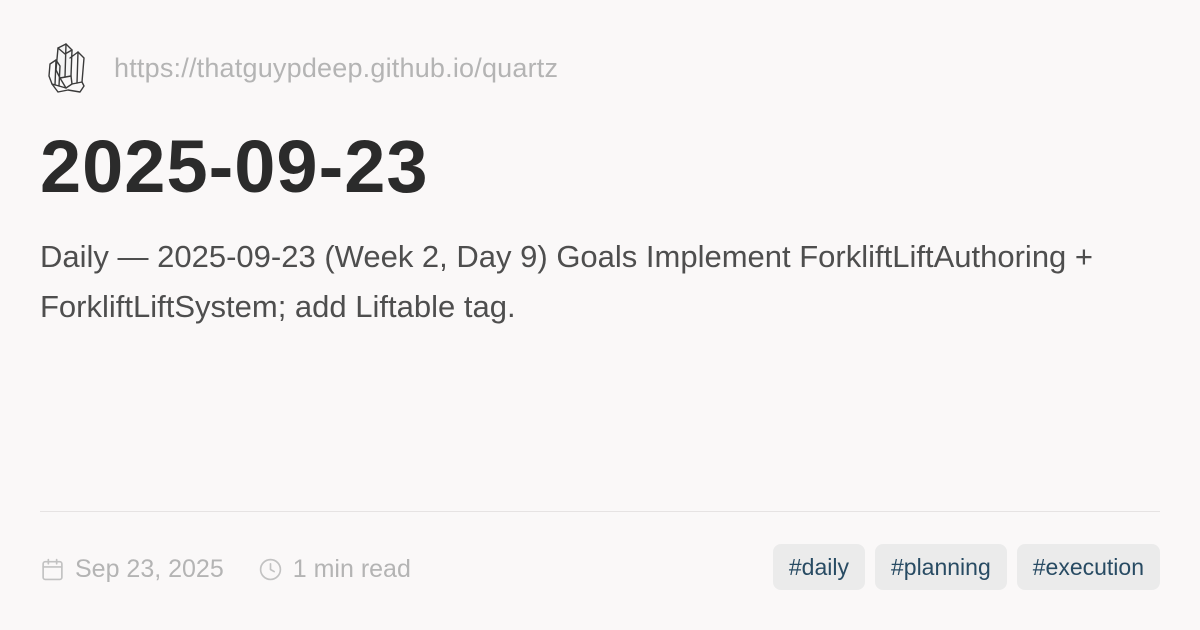  I want to click on crystal-icon, so click(66, 68).